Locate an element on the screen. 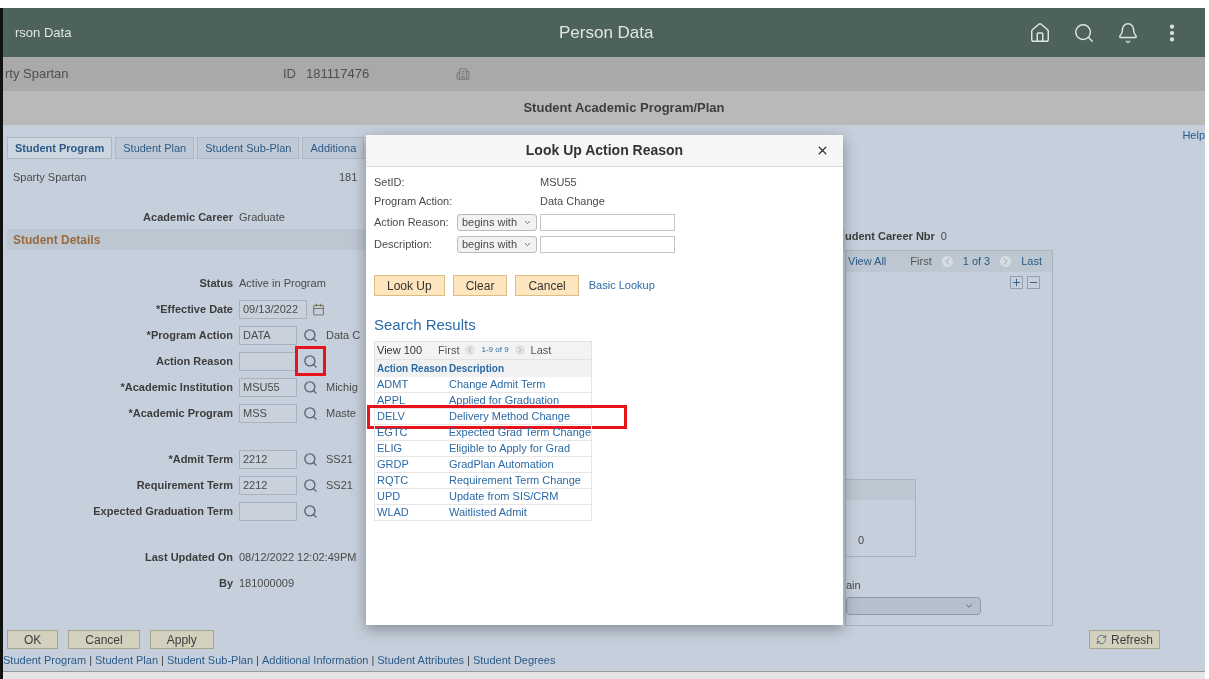 The image size is (1209, 679). result-description: GradPlan Automation is located at coordinates (500, 464).